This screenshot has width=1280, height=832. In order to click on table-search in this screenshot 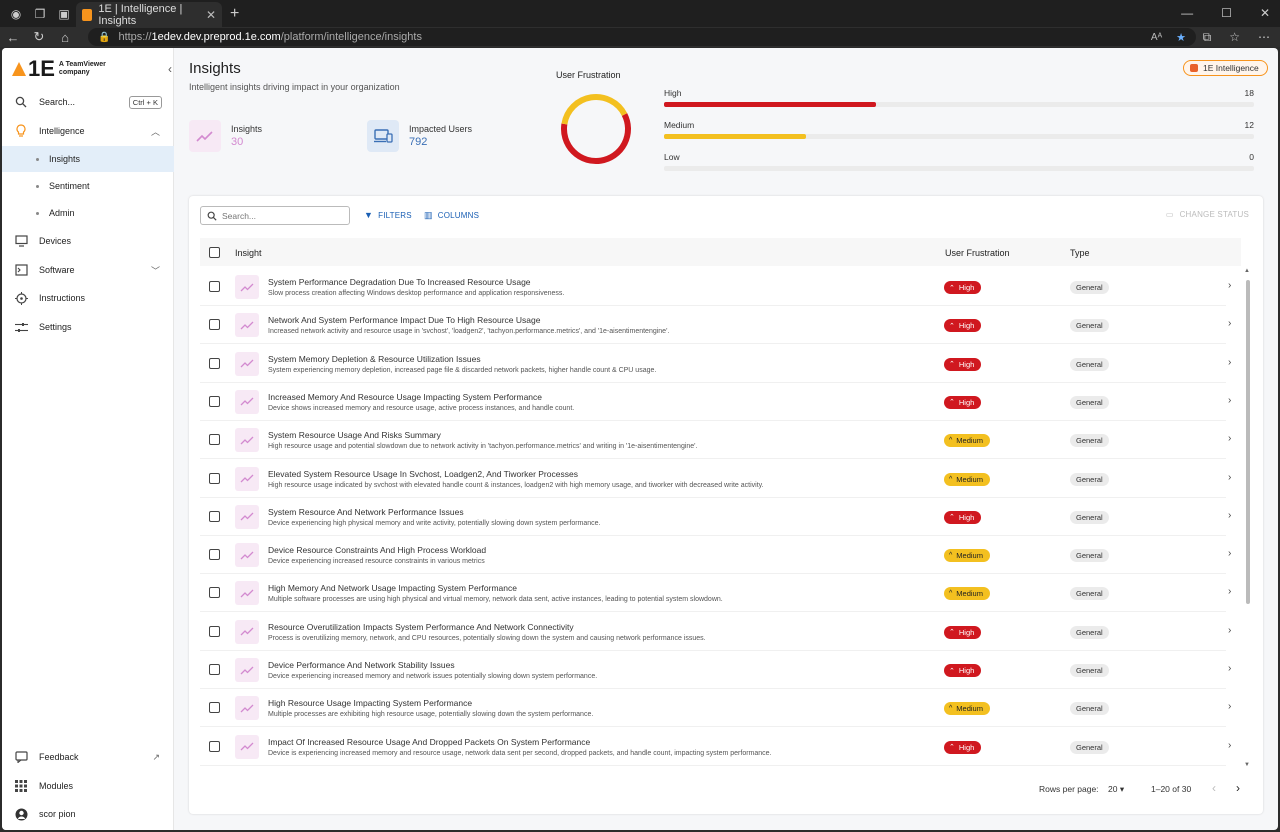, I will do `click(275, 215)`.